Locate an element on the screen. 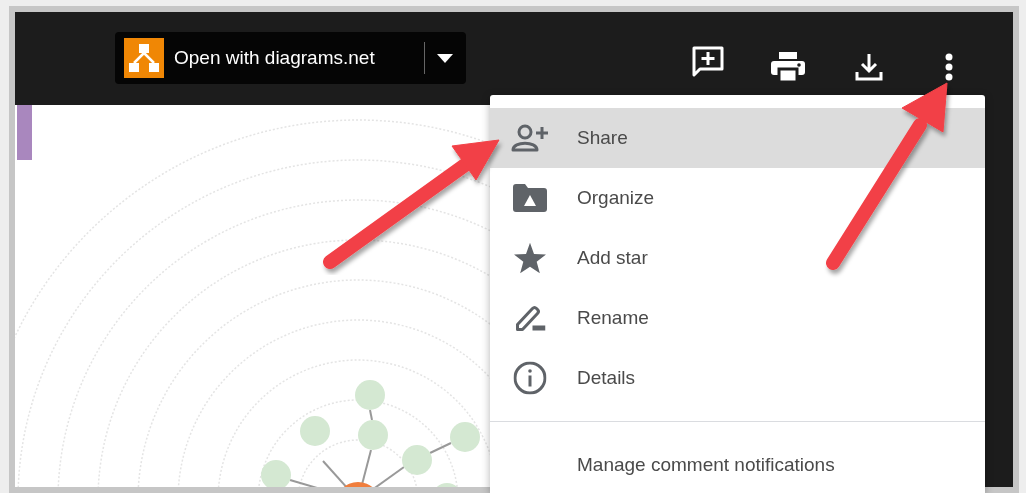 The width and height of the screenshot is (1026, 493). more-options-icon is located at coordinates (949, 67).